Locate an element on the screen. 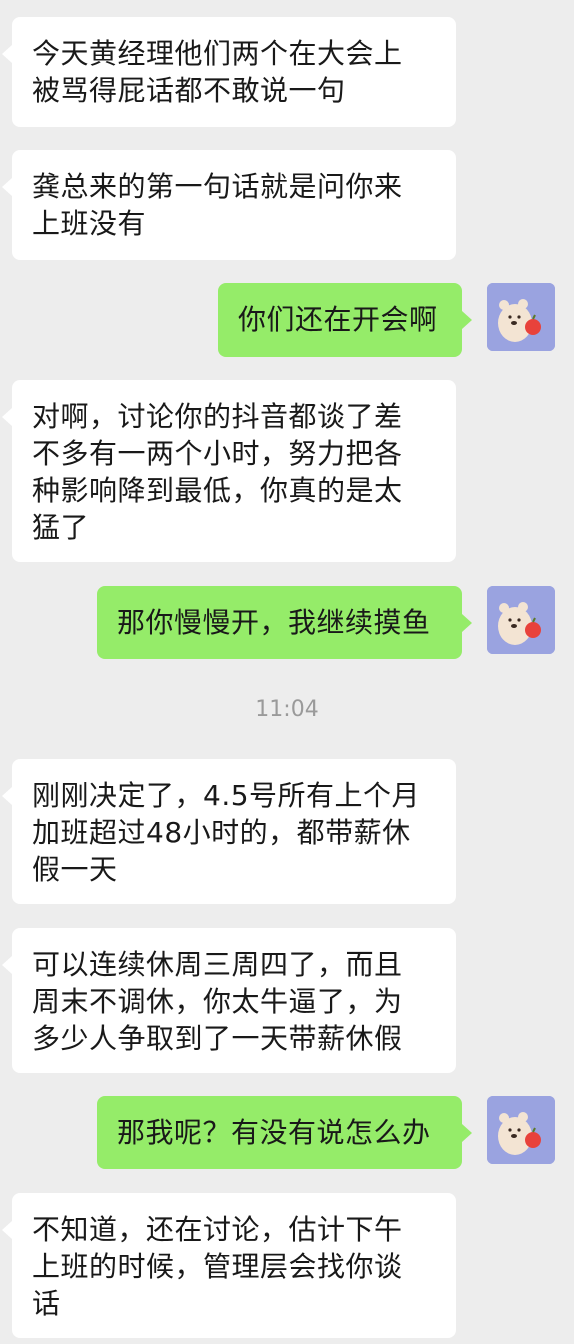 This screenshot has height=1344, width=574. message-incoming: 不知道，还在讨论，估计下午 上班的时候，管理层会找你谈 话 is located at coordinates (229, 1265).